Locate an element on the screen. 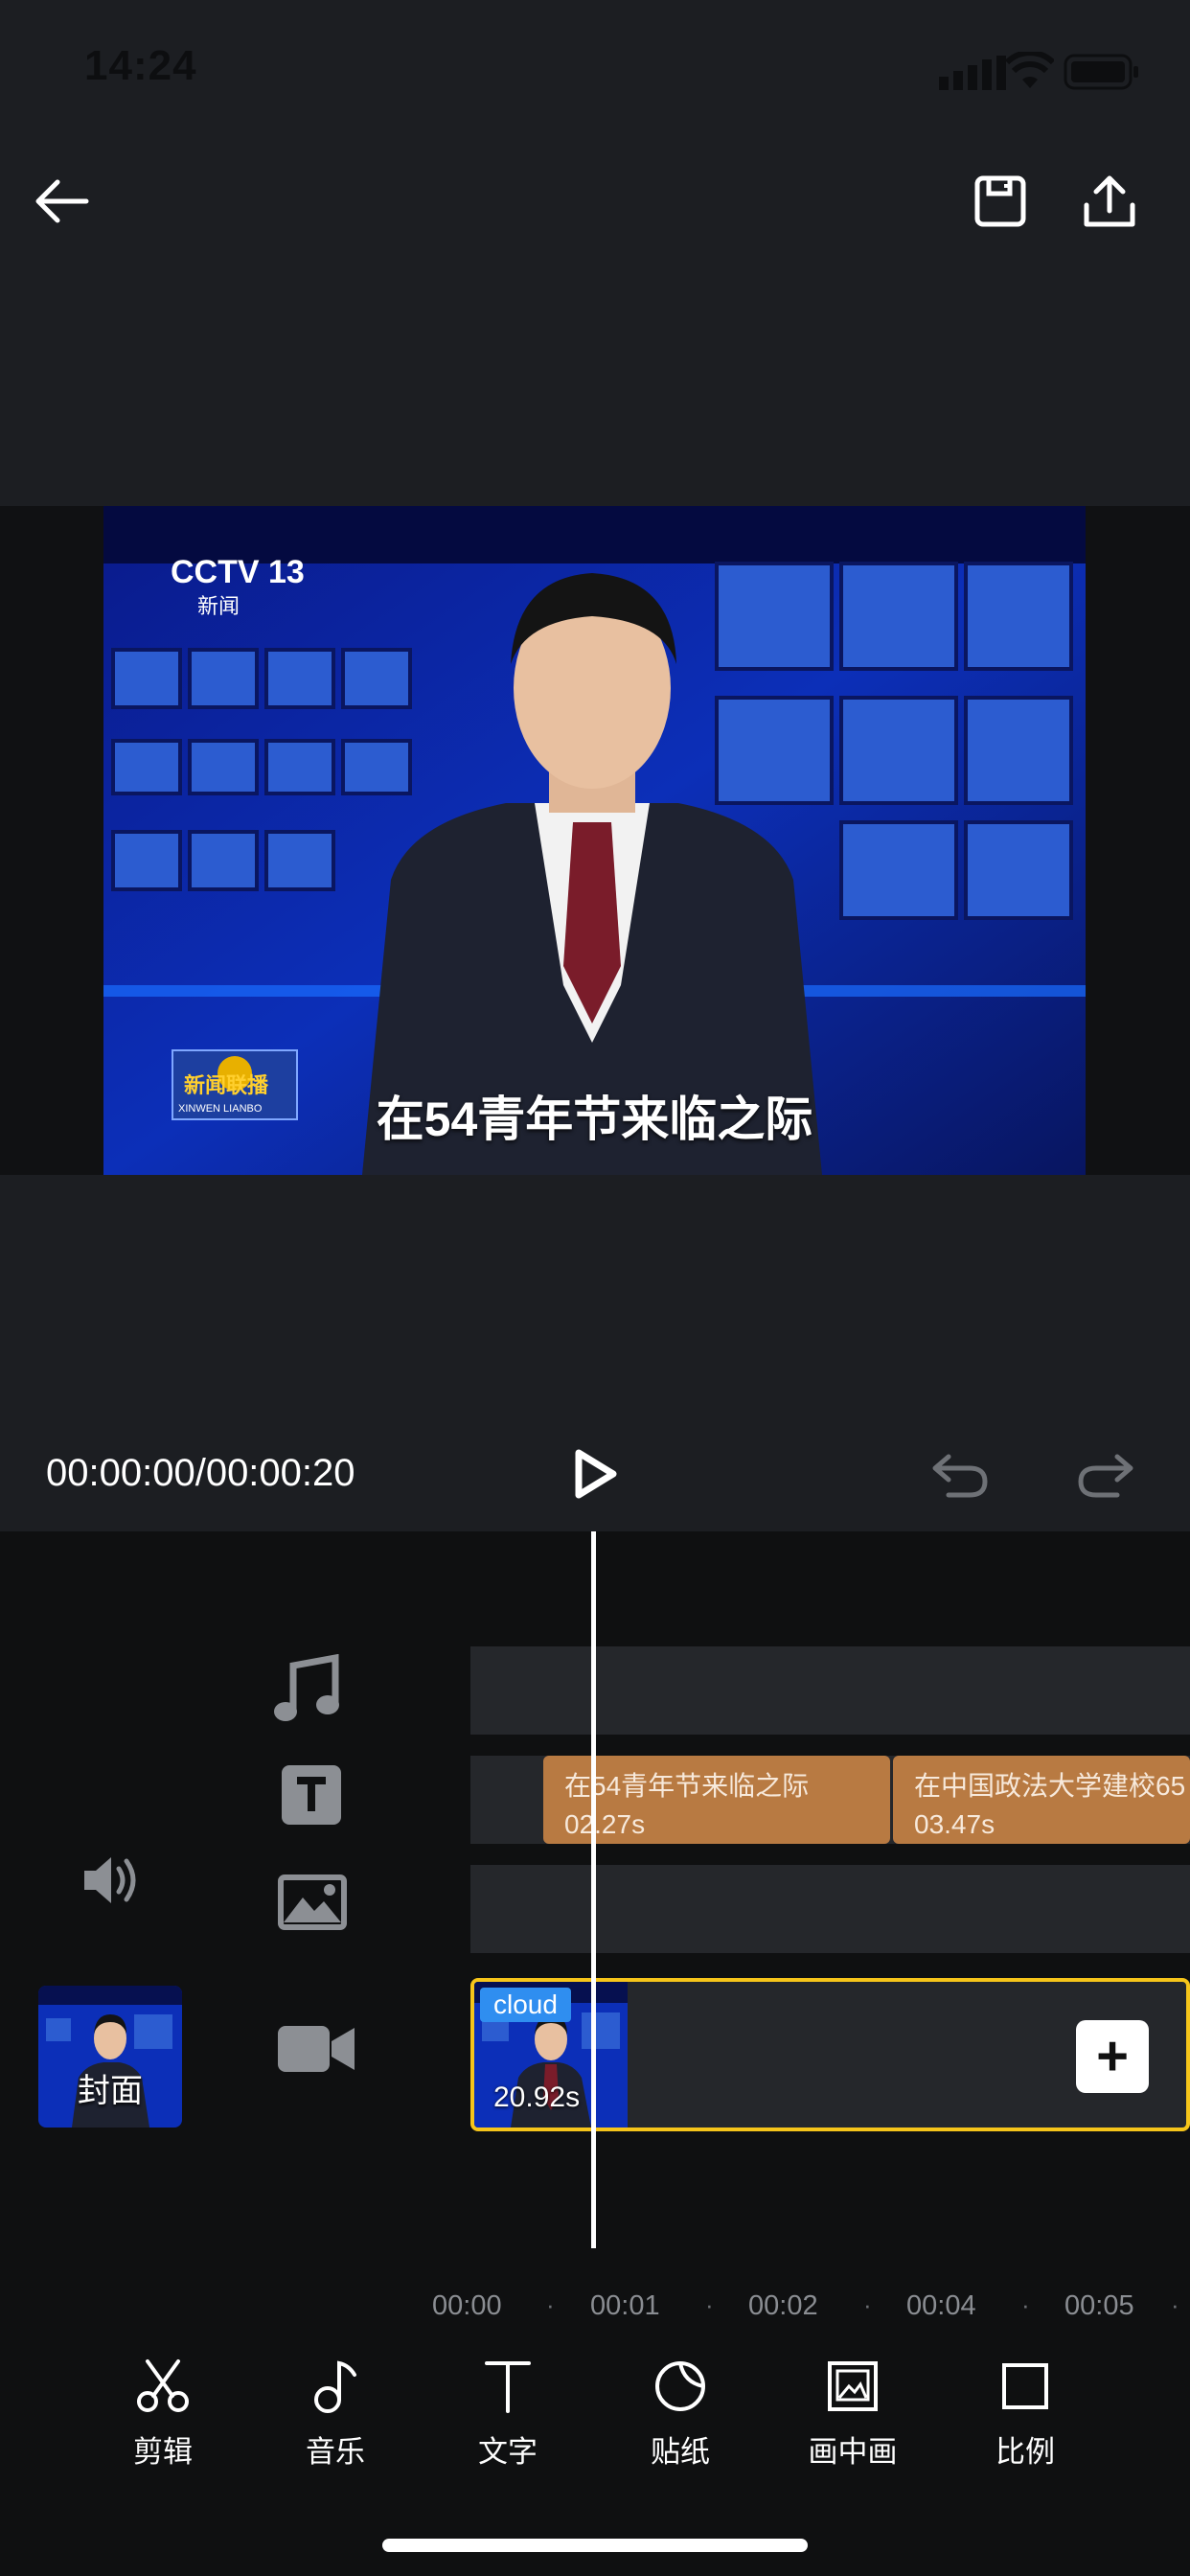  tool-label: 比例 is located at coordinates (1025, 2452).